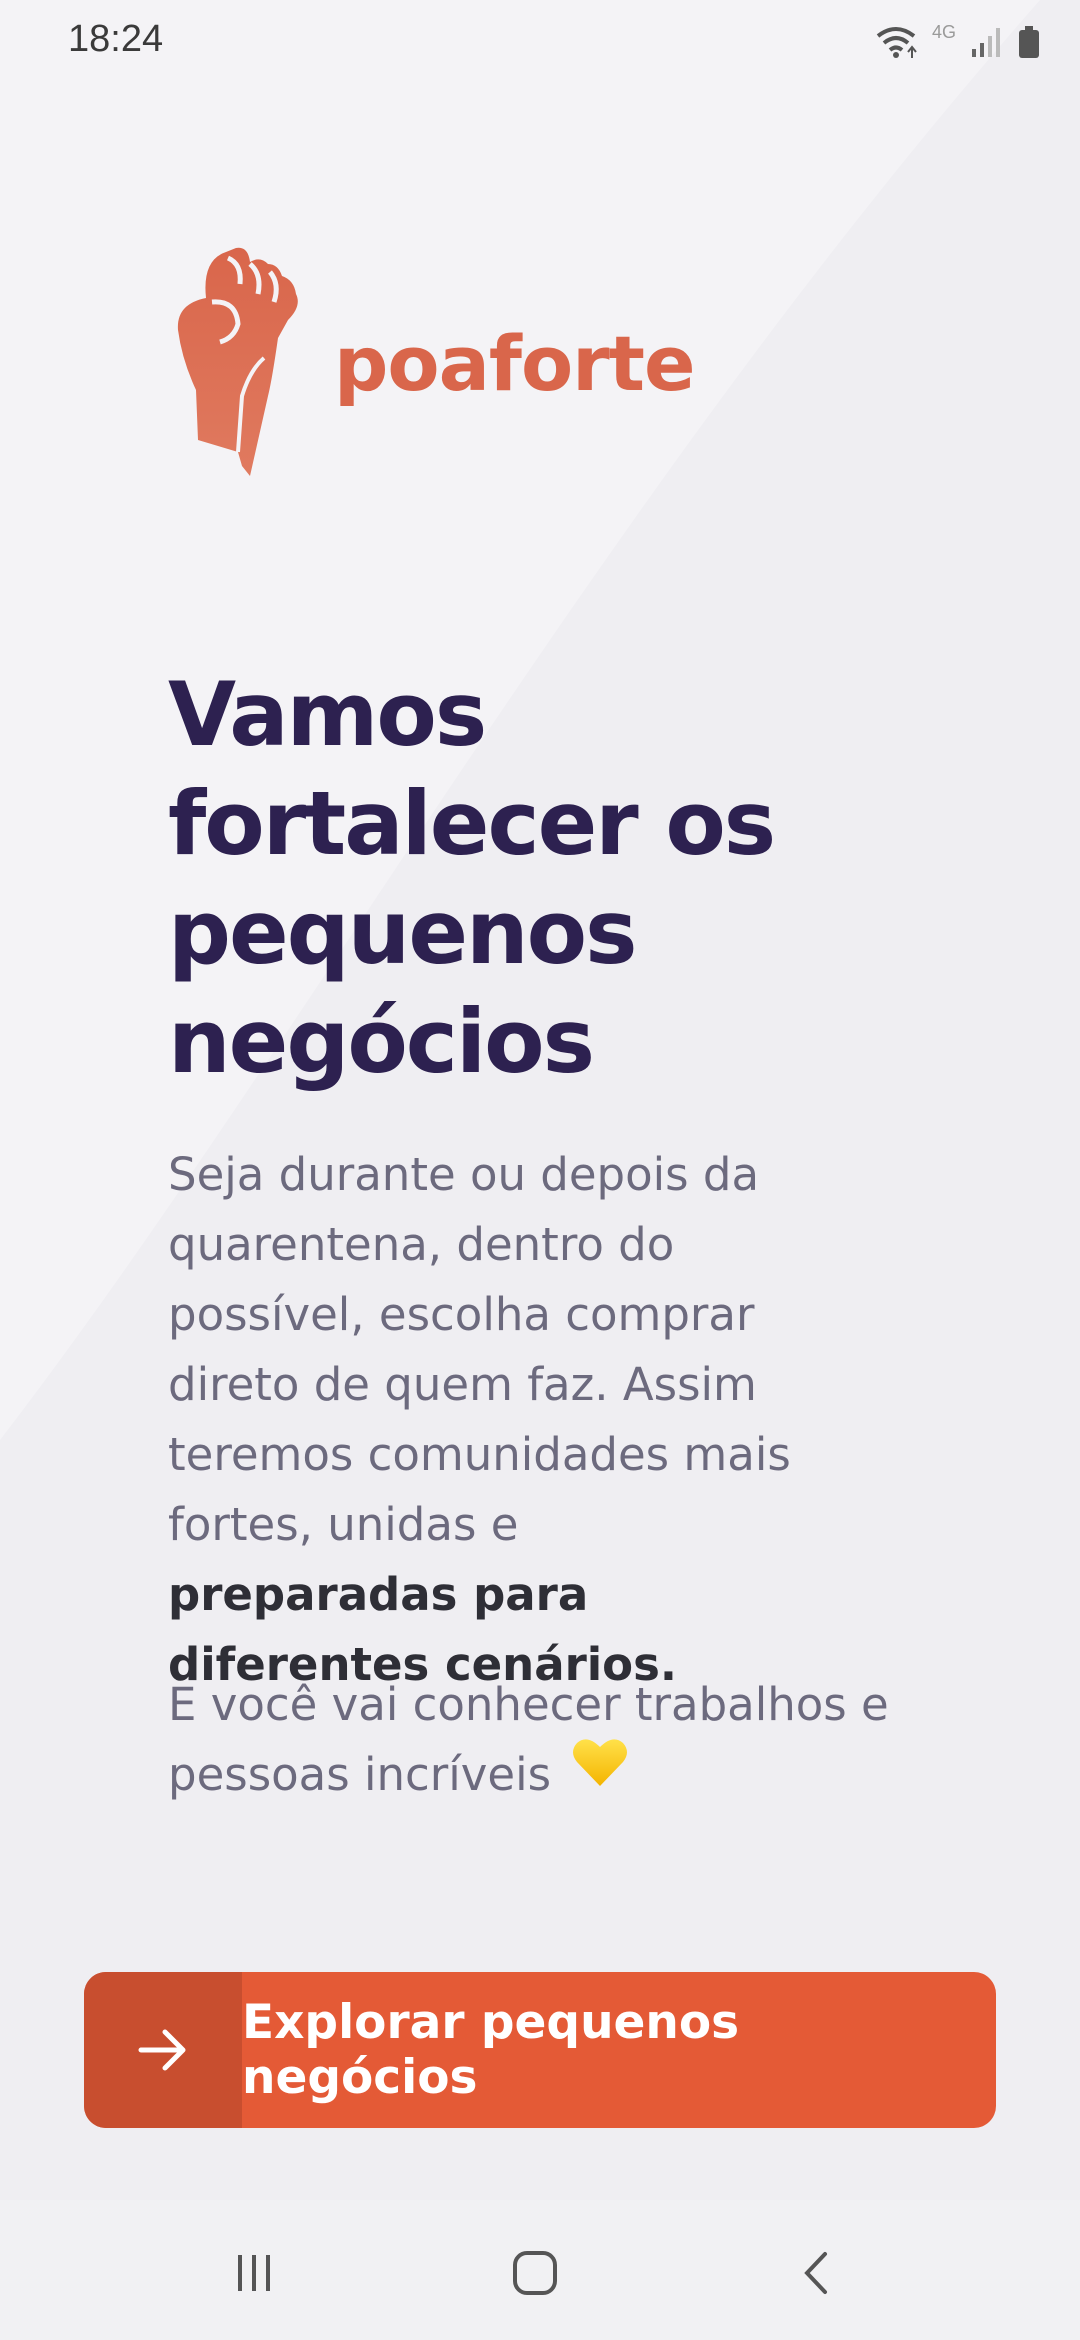 The width and height of the screenshot is (1080, 2340). I want to click on battery-icon, so click(1029, 42).